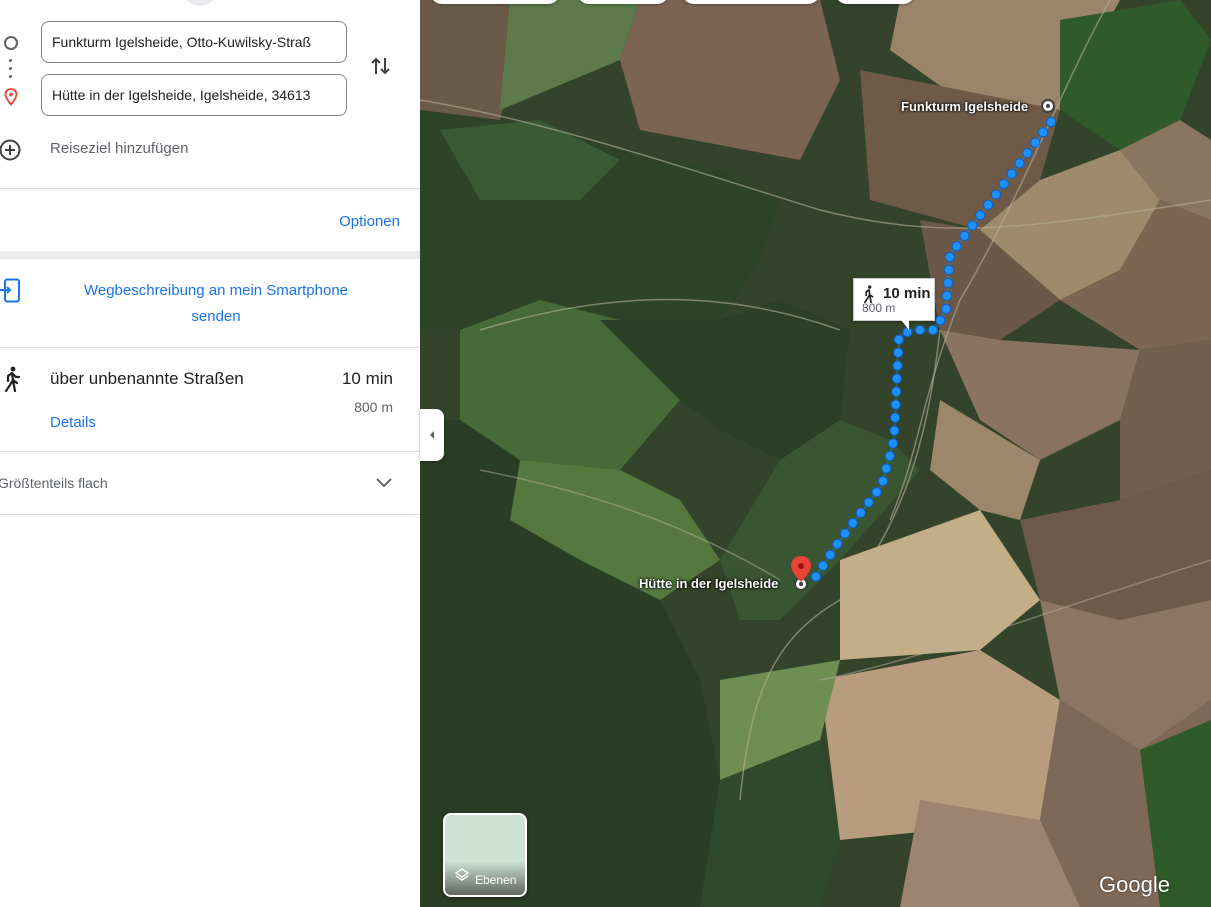  Describe the element at coordinates (708, 583) in the screenshot. I see `map-destination-label: Hütte in der Igelsheide` at that location.